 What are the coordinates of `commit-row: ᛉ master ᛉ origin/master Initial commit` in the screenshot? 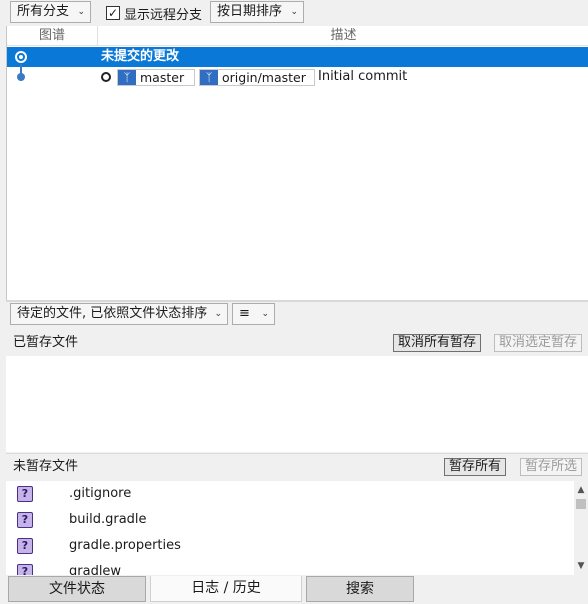 It's located at (297, 77).